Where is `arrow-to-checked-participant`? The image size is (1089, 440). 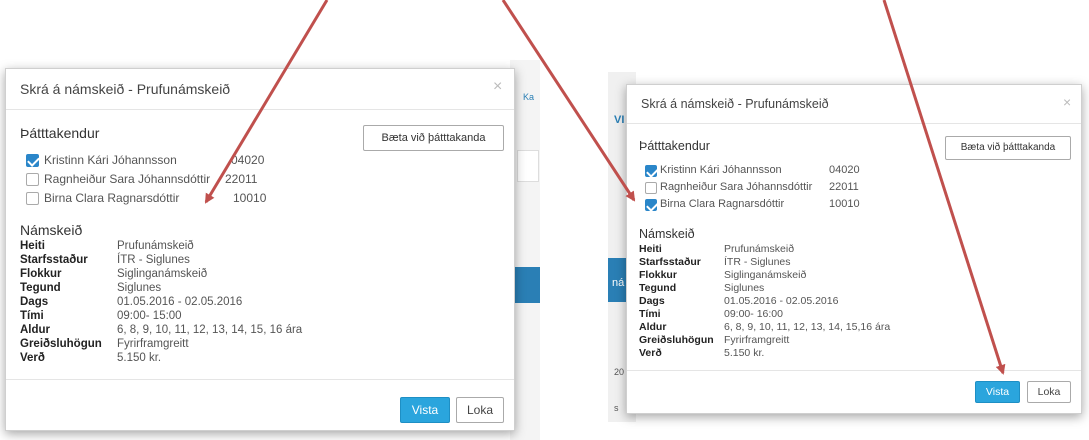 arrow-to-checked-participant is located at coordinates (568, 101).